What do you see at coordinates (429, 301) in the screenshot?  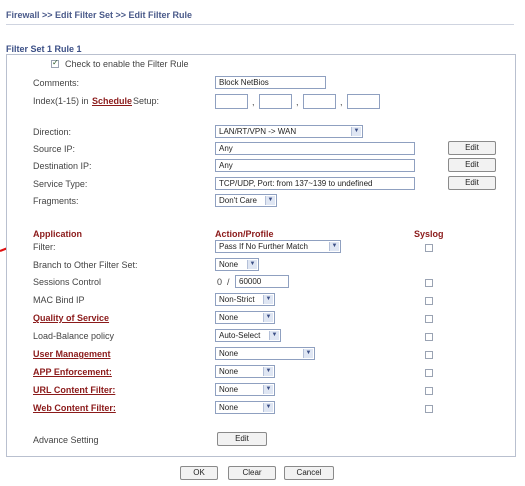 I see `mac-bind-syslog-checkbox` at bounding box center [429, 301].